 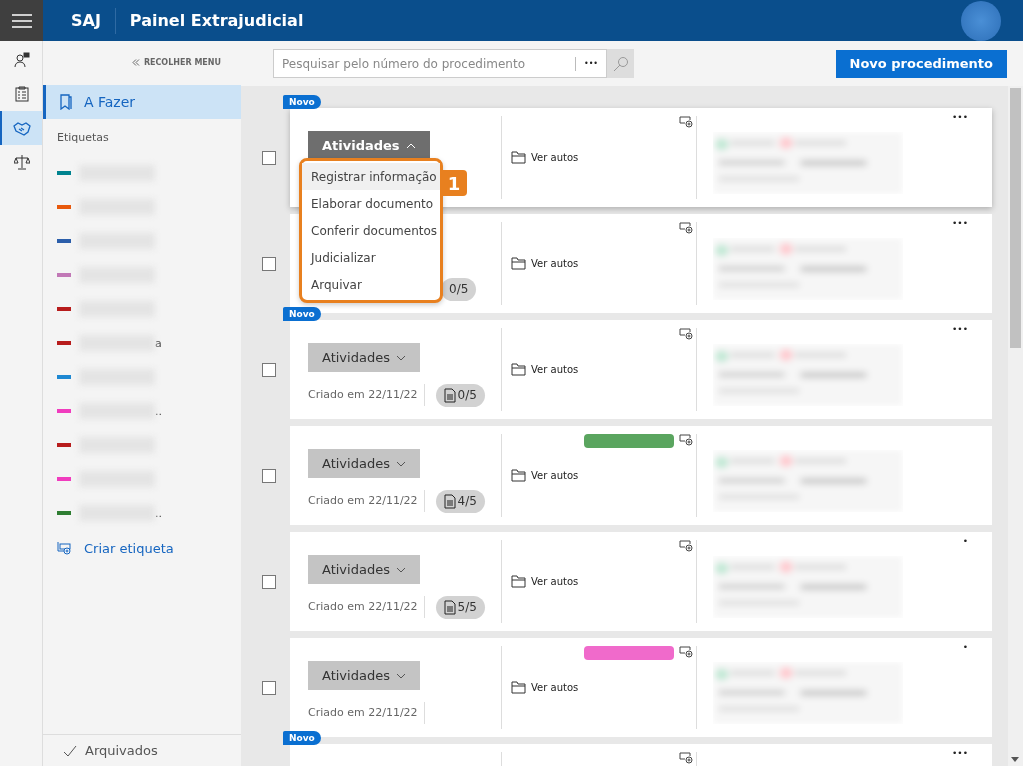 What do you see at coordinates (22, 162) in the screenshot?
I see `scales-icon` at bounding box center [22, 162].